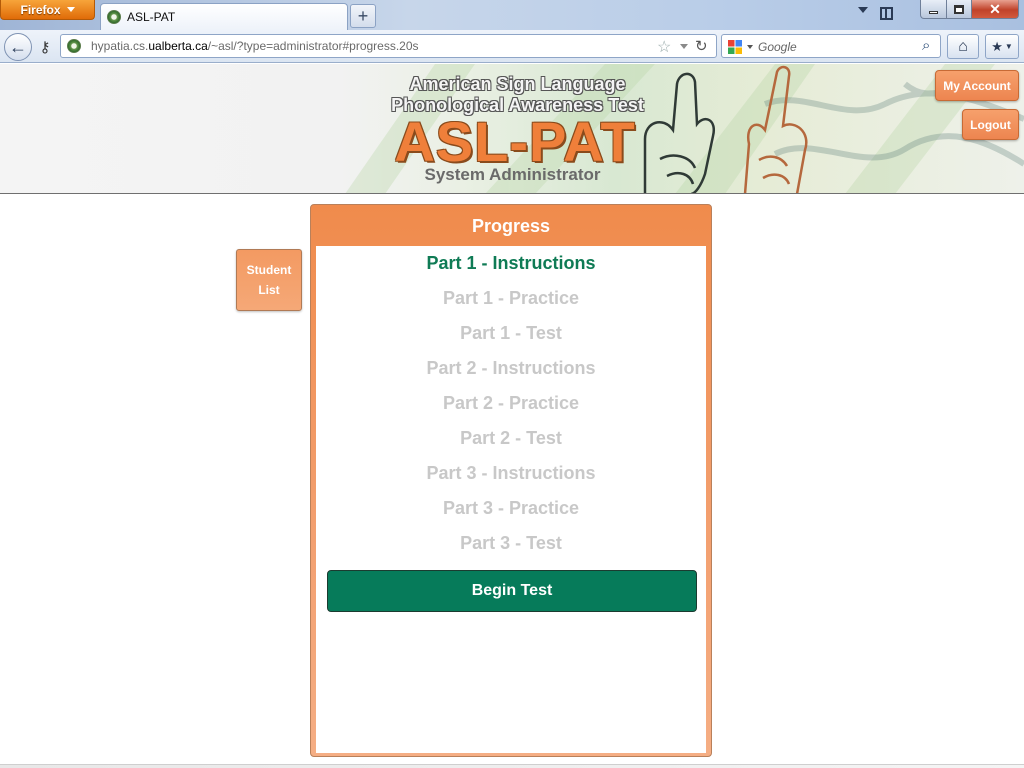 The image size is (1024, 768). What do you see at coordinates (701, 46) in the screenshot?
I see `reload-icon: ↻` at bounding box center [701, 46].